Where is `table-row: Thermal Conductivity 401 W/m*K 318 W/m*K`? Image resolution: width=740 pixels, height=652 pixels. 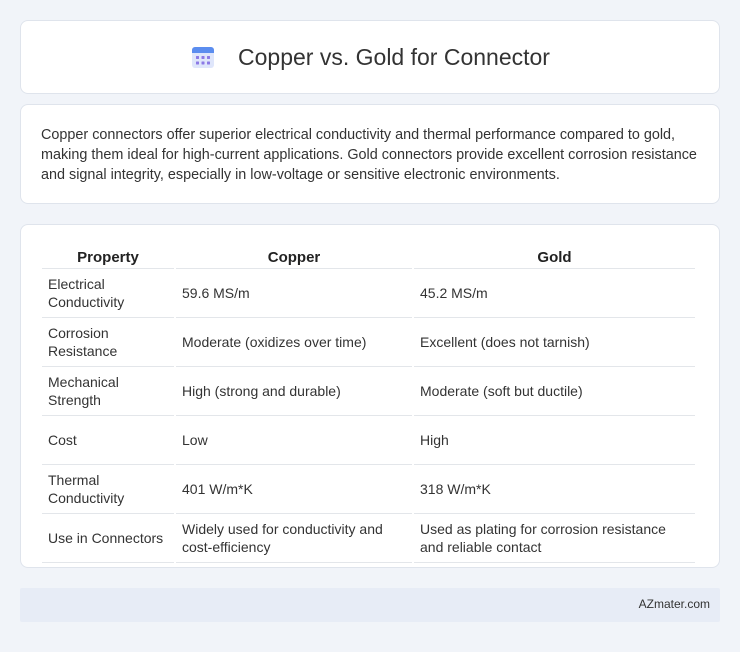
table-row: Thermal Conductivity 401 W/m*K 318 W/m*K is located at coordinates (368, 489).